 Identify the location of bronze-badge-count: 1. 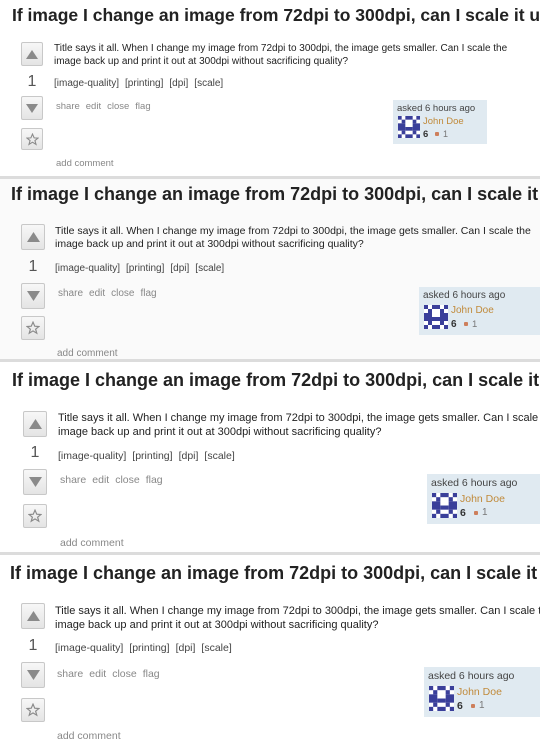
(485, 512).